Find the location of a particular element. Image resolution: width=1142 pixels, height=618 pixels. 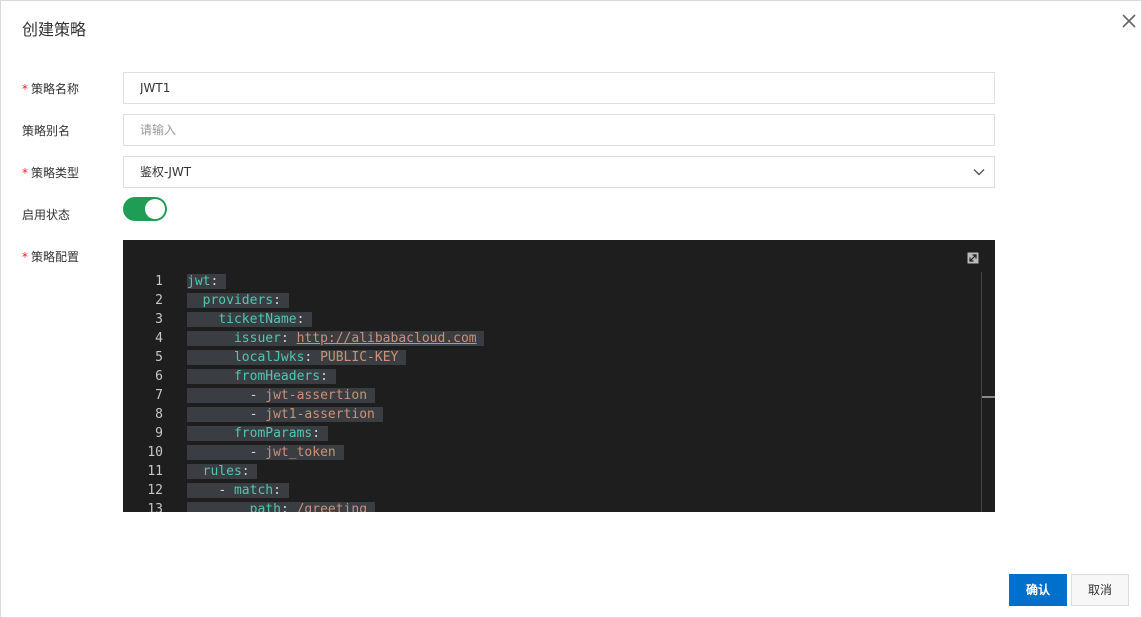

line-number: 5 is located at coordinates (159, 357).